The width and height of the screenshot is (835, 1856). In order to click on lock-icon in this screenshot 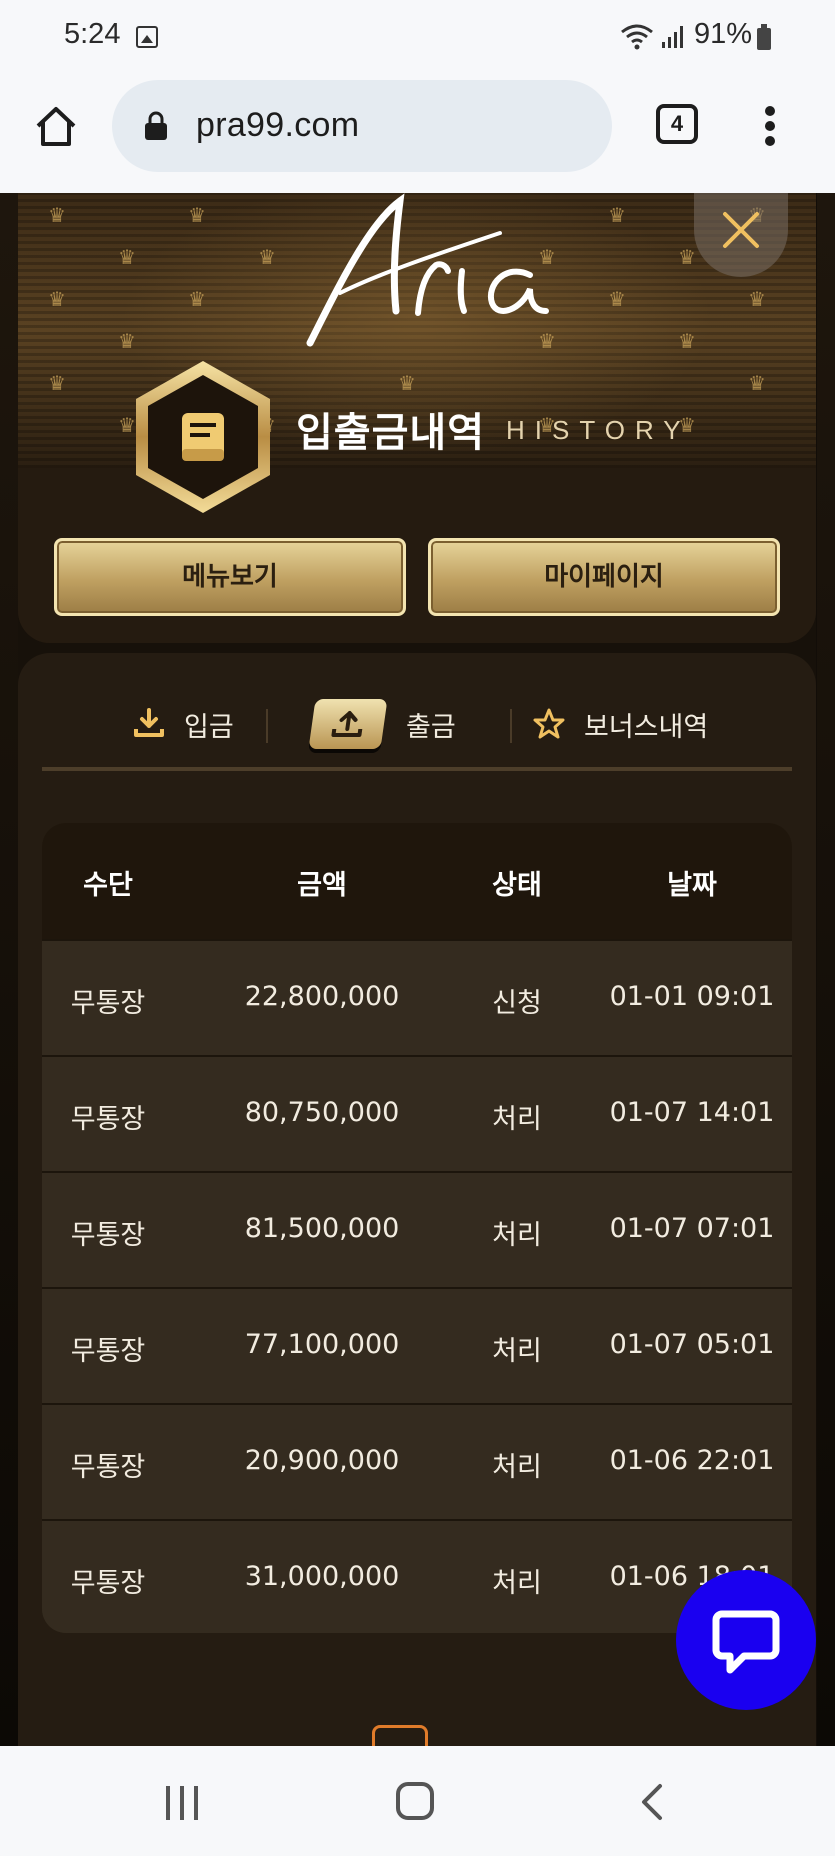, I will do `click(156, 125)`.